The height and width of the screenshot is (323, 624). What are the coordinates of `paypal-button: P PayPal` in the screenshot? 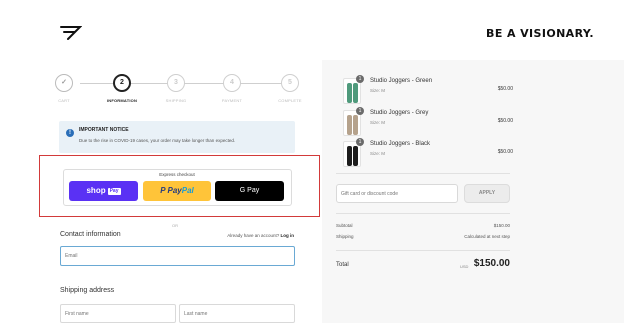 It's located at (177, 191).